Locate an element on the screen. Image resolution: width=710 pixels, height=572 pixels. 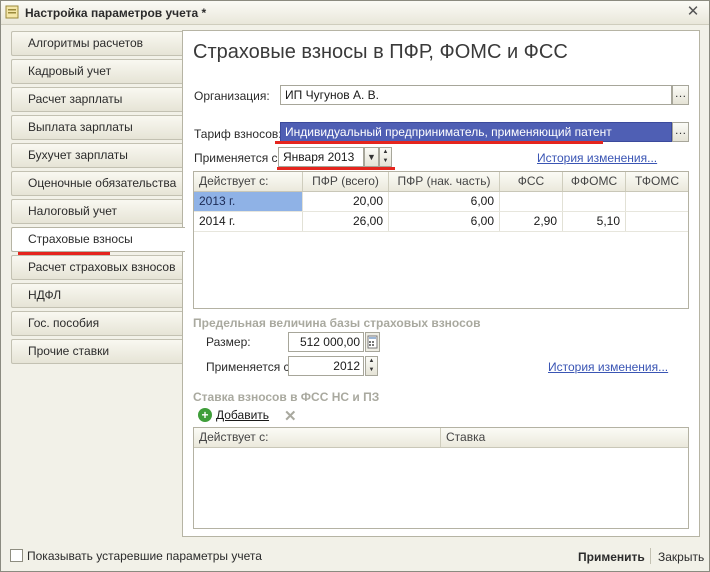
nav-item-payroll-accounting: Бухучет зарплаты is located at coordinates (97, 155).